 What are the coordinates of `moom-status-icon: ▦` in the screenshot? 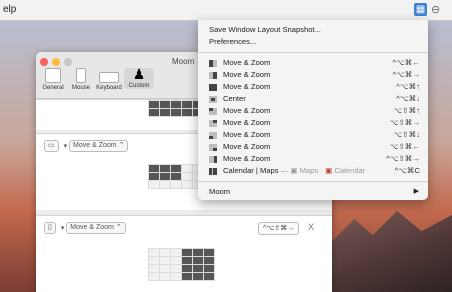 It's located at (420, 9).